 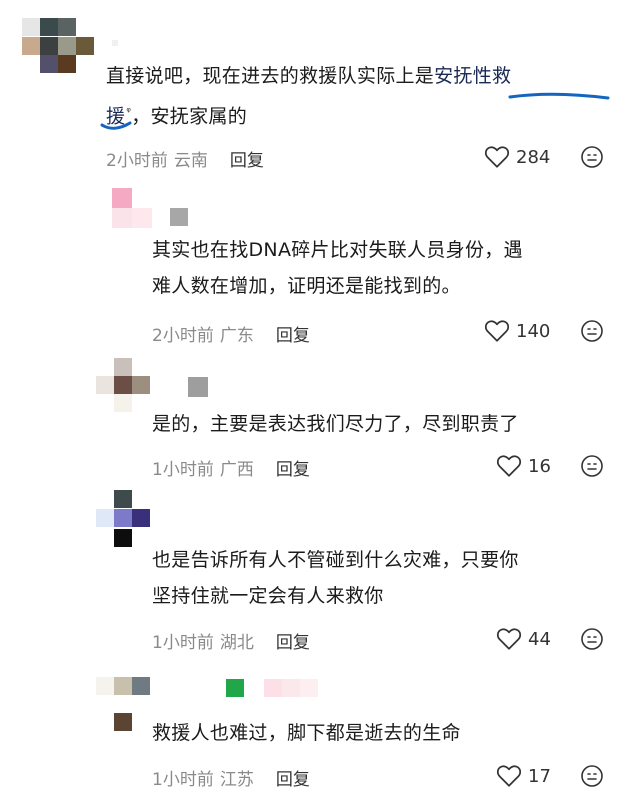 What do you see at coordinates (335, 424) in the screenshot?
I see `comment-text: 是的，主要是表达我们尽力了，尽到职责了` at bounding box center [335, 424].